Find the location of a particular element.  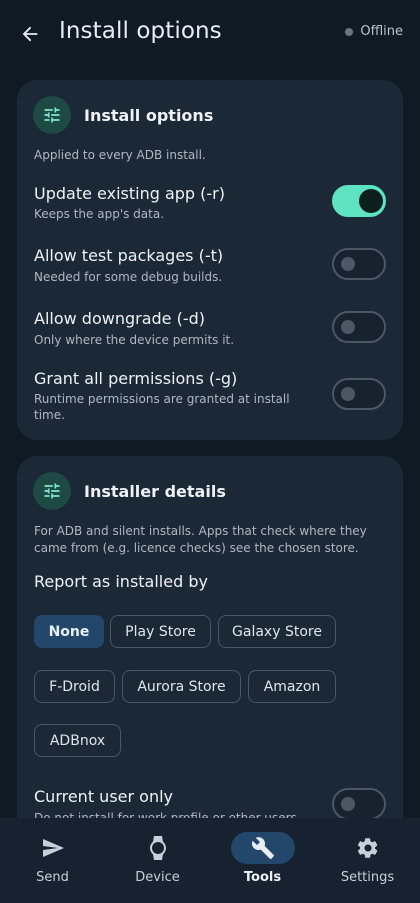

send-icon is located at coordinates (53, 848).